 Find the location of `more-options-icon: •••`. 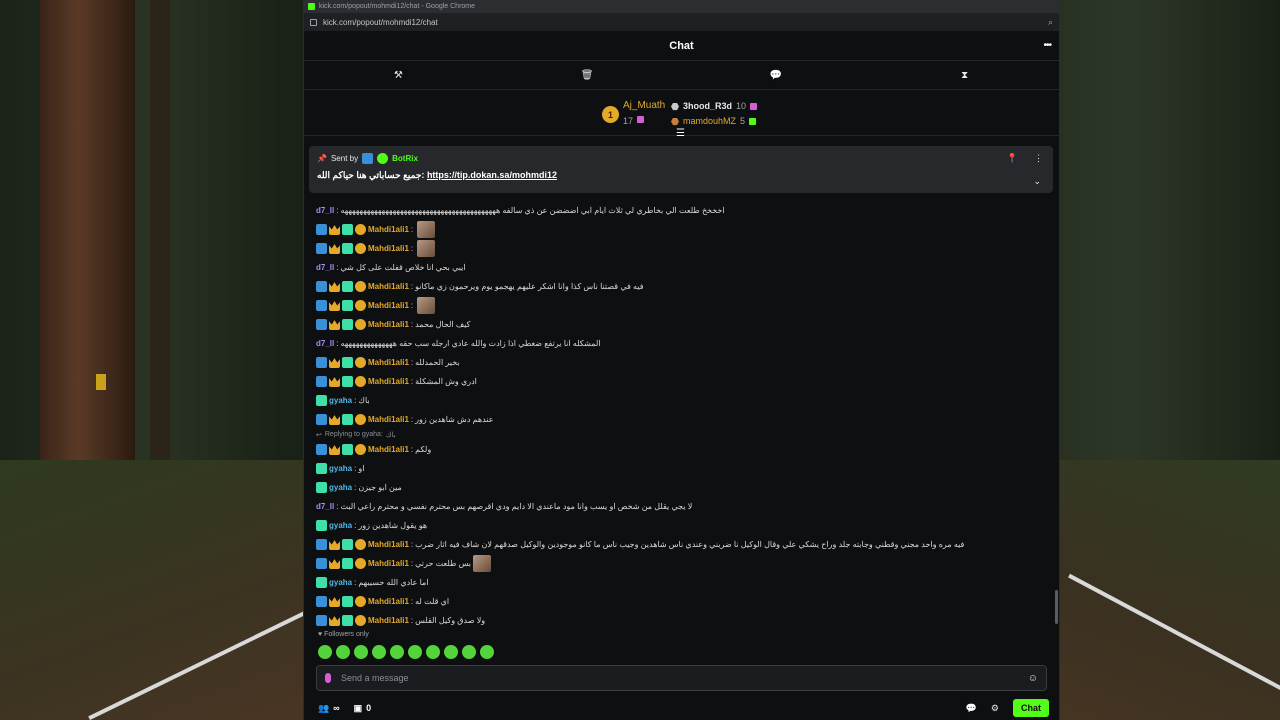

more-options-icon: ••• is located at coordinates (1047, 45).